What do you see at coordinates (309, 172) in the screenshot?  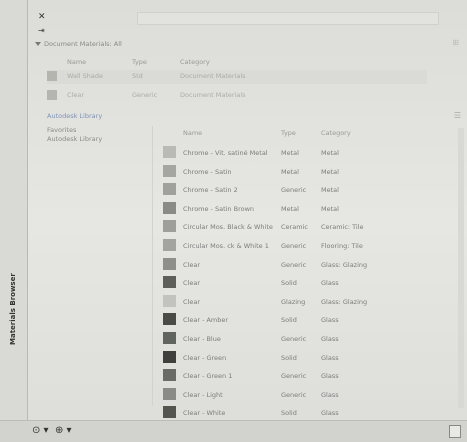 I see `library-material-row: Chrome - Satin Metal Metal` at bounding box center [309, 172].